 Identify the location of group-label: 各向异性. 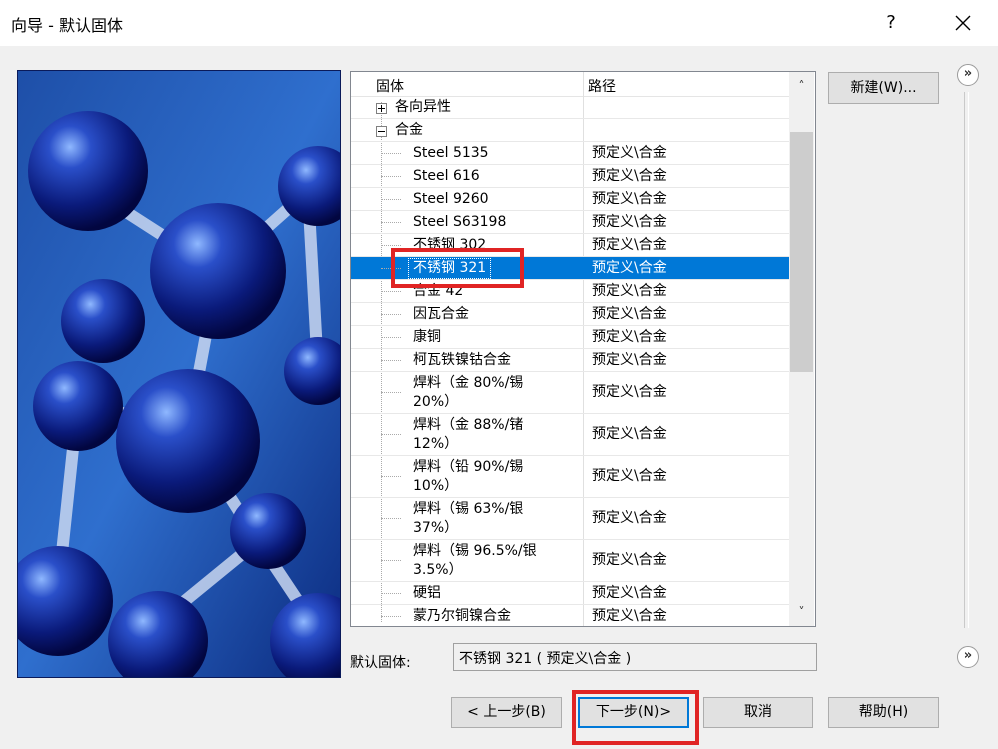
(423, 107).